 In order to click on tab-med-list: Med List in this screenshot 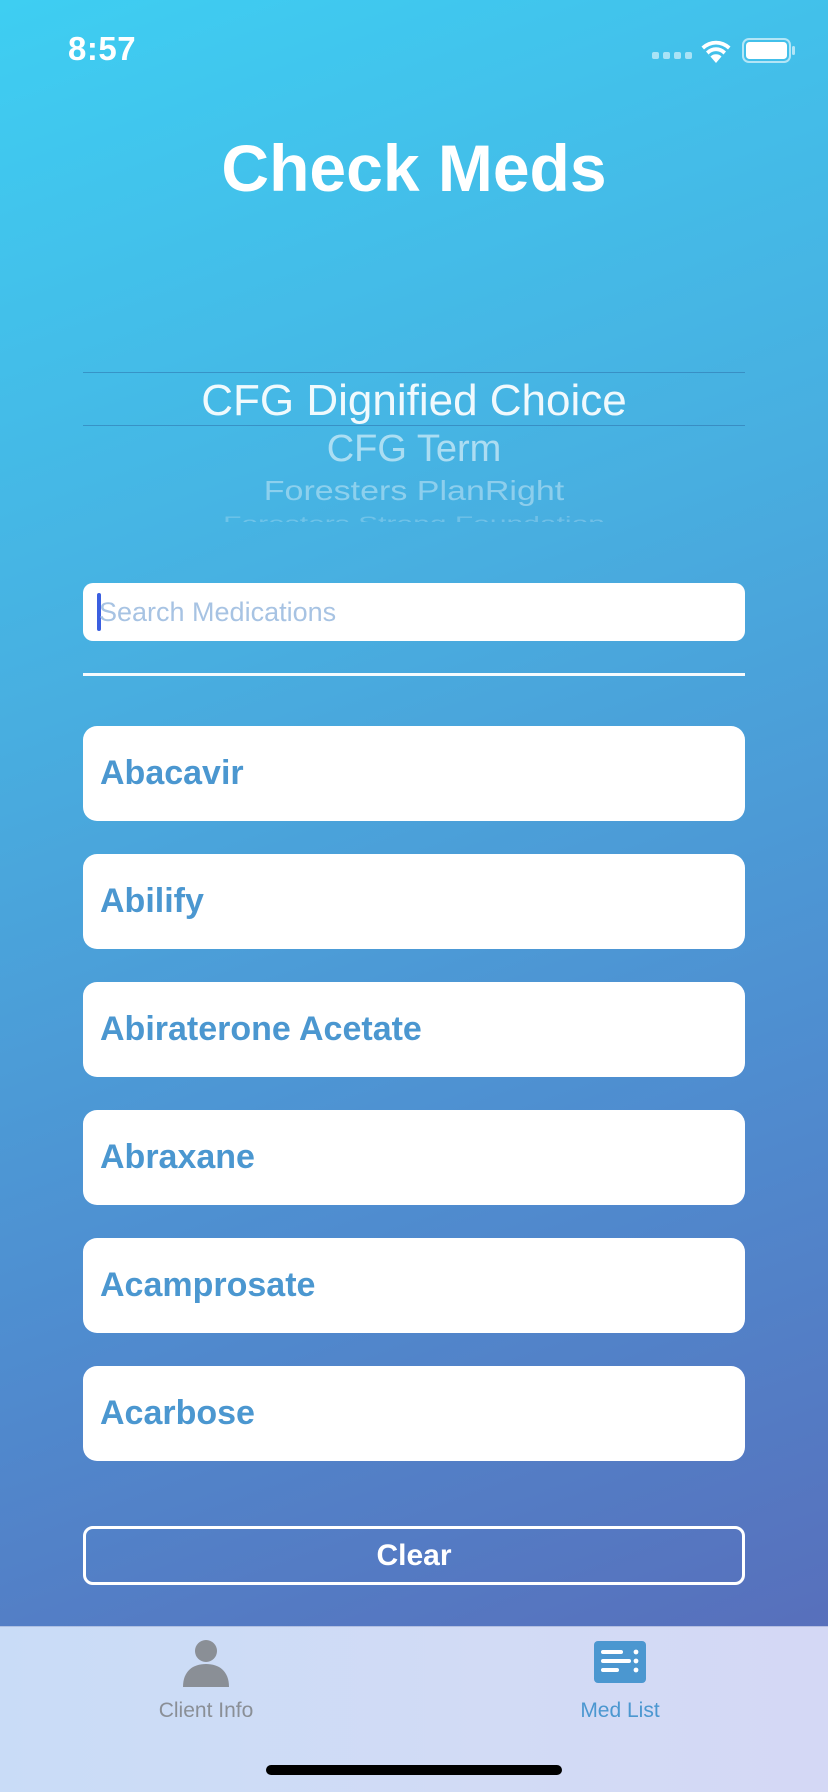, I will do `click(620, 1687)`.